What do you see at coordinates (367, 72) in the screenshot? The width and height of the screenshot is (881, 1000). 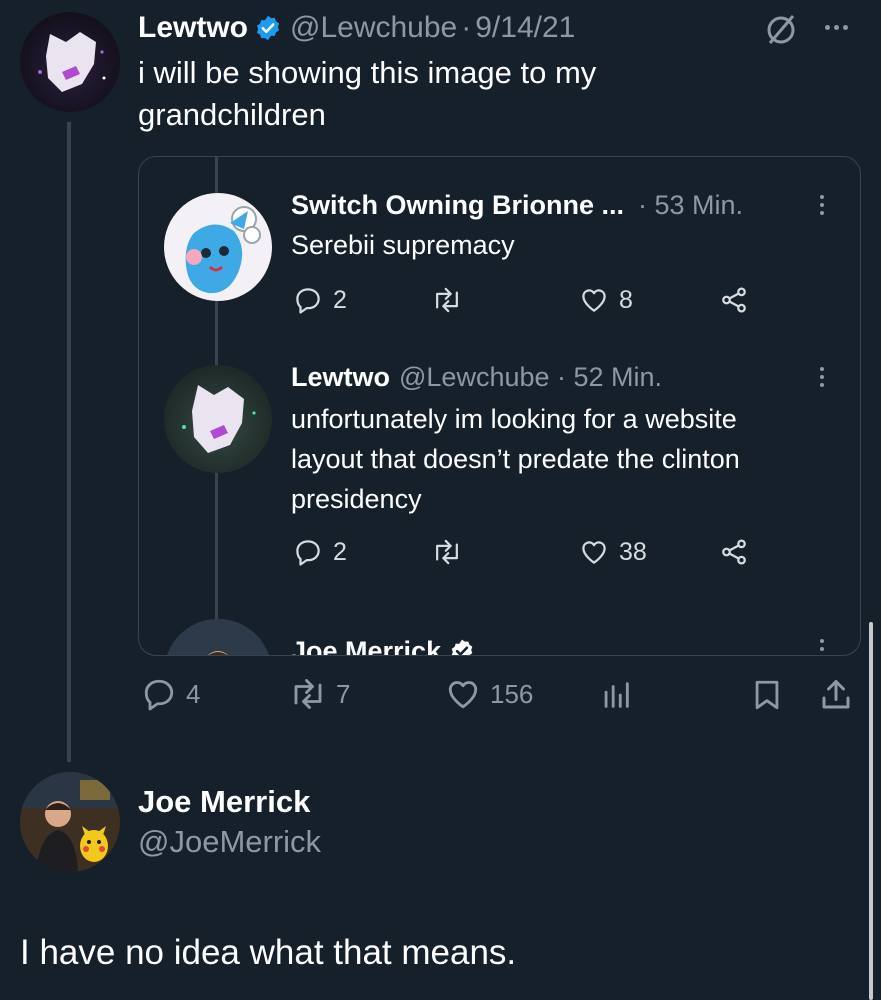 I see `tweet-text-line: i will be showing this image to my` at bounding box center [367, 72].